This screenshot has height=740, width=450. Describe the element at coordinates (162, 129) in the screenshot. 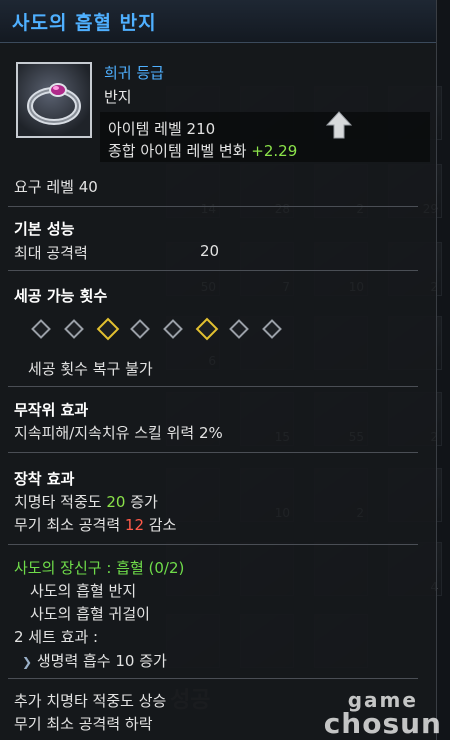

I see `item-level: 아이템 레벨 210` at that location.